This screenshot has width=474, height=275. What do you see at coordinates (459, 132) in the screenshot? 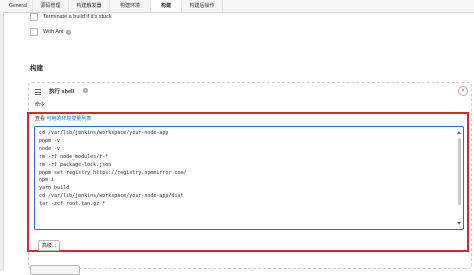
I see `scroll-up-arrow-icon` at bounding box center [459, 132].